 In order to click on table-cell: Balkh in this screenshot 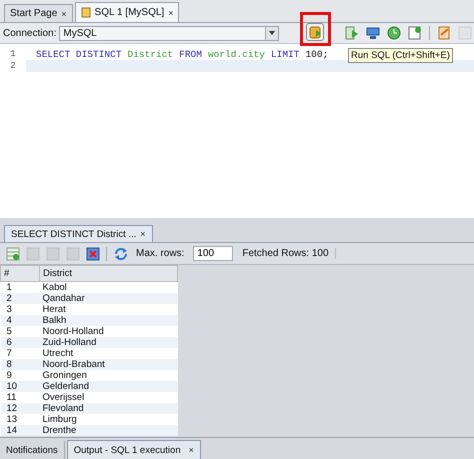, I will do `click(109, 320)`.